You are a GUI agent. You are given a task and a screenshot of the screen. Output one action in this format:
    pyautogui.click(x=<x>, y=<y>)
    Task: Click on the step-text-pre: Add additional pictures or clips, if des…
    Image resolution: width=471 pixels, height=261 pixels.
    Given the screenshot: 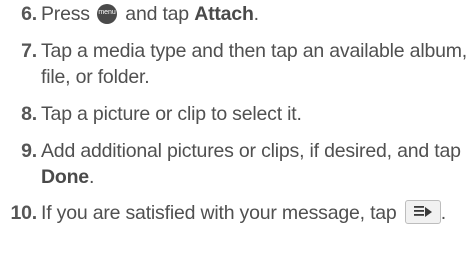 What is the action you would take?
    pyautogui.click(x=251, y=151)
    